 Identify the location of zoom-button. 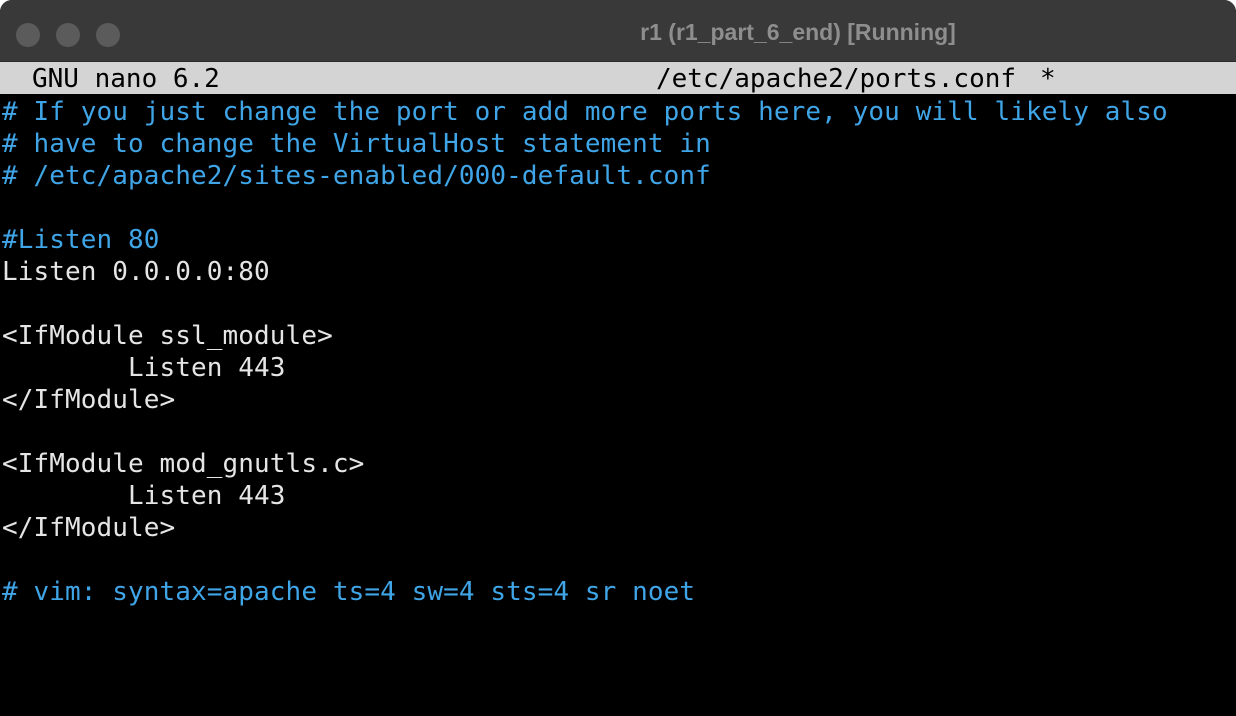
(108, 35).